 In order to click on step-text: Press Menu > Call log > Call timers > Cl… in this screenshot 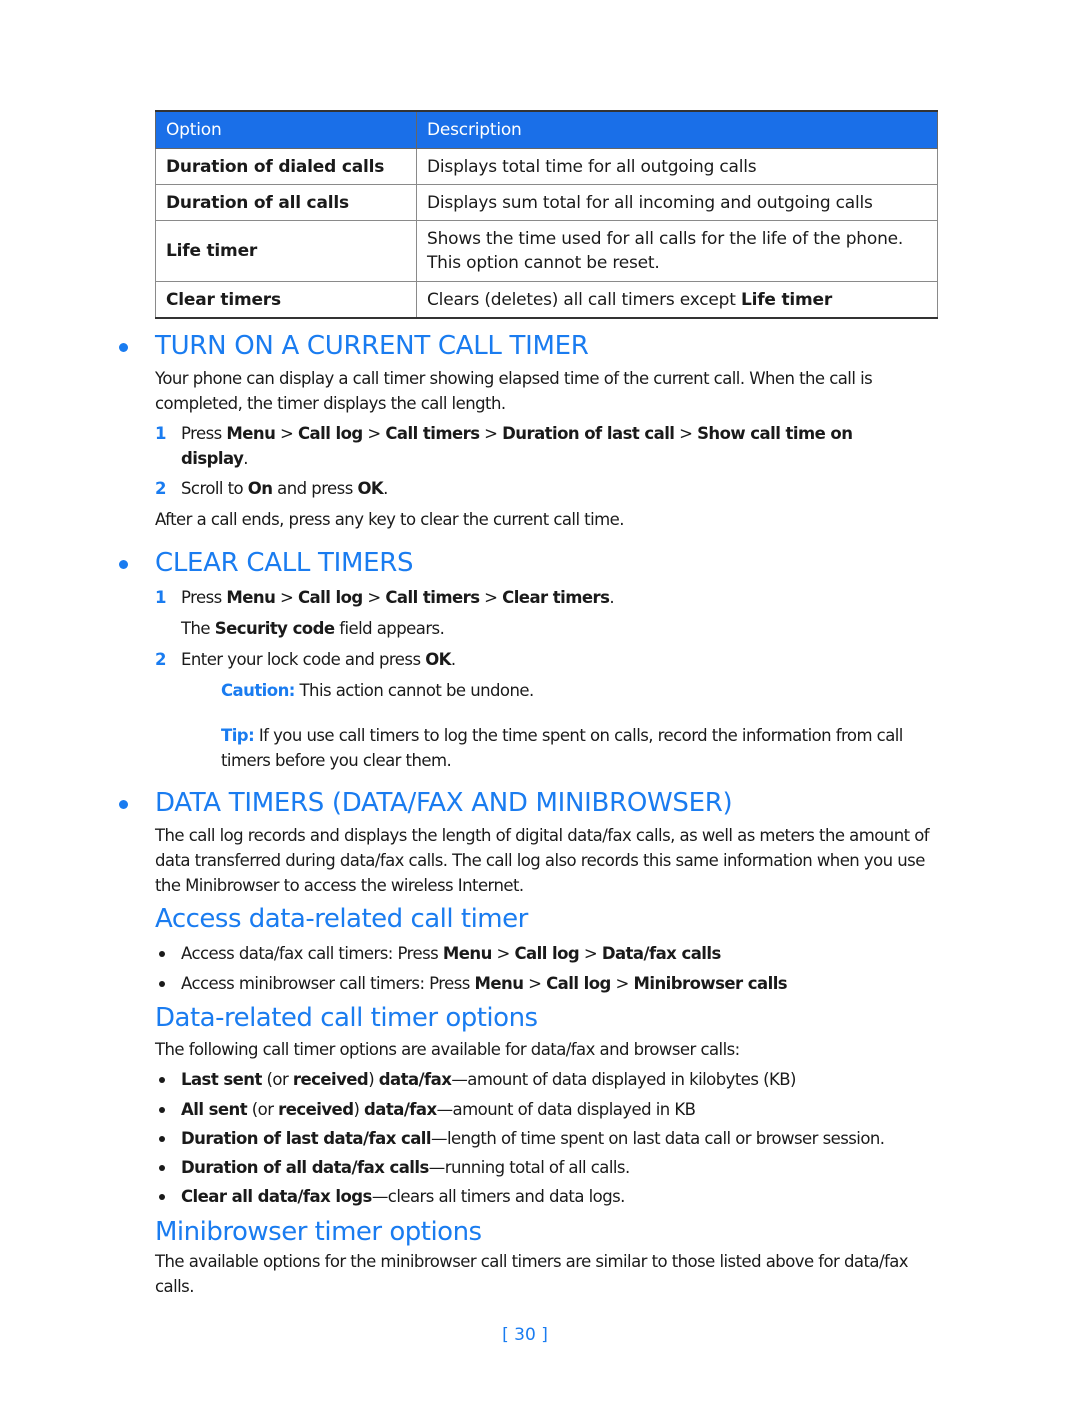, I will do `click(398, 597)`.